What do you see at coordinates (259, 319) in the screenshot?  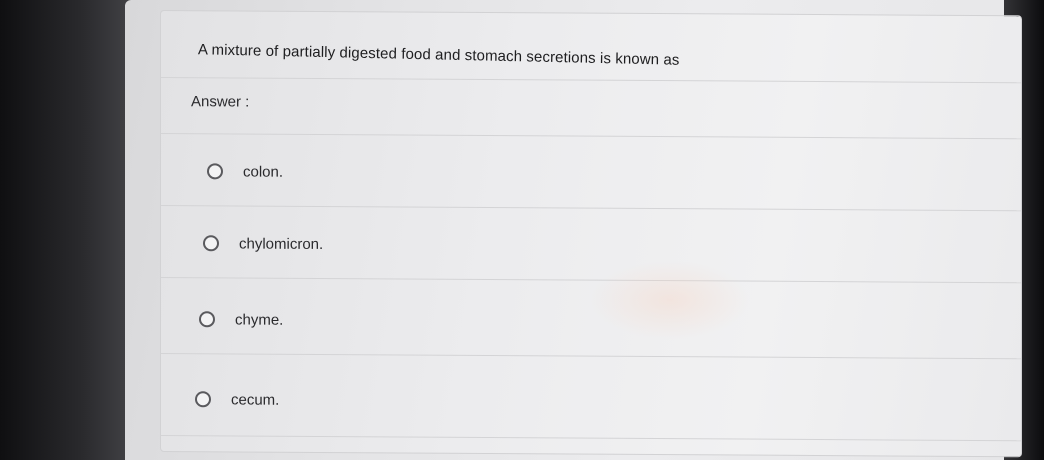 I see `option-label: chyme.` at bounding box center [259, 319].